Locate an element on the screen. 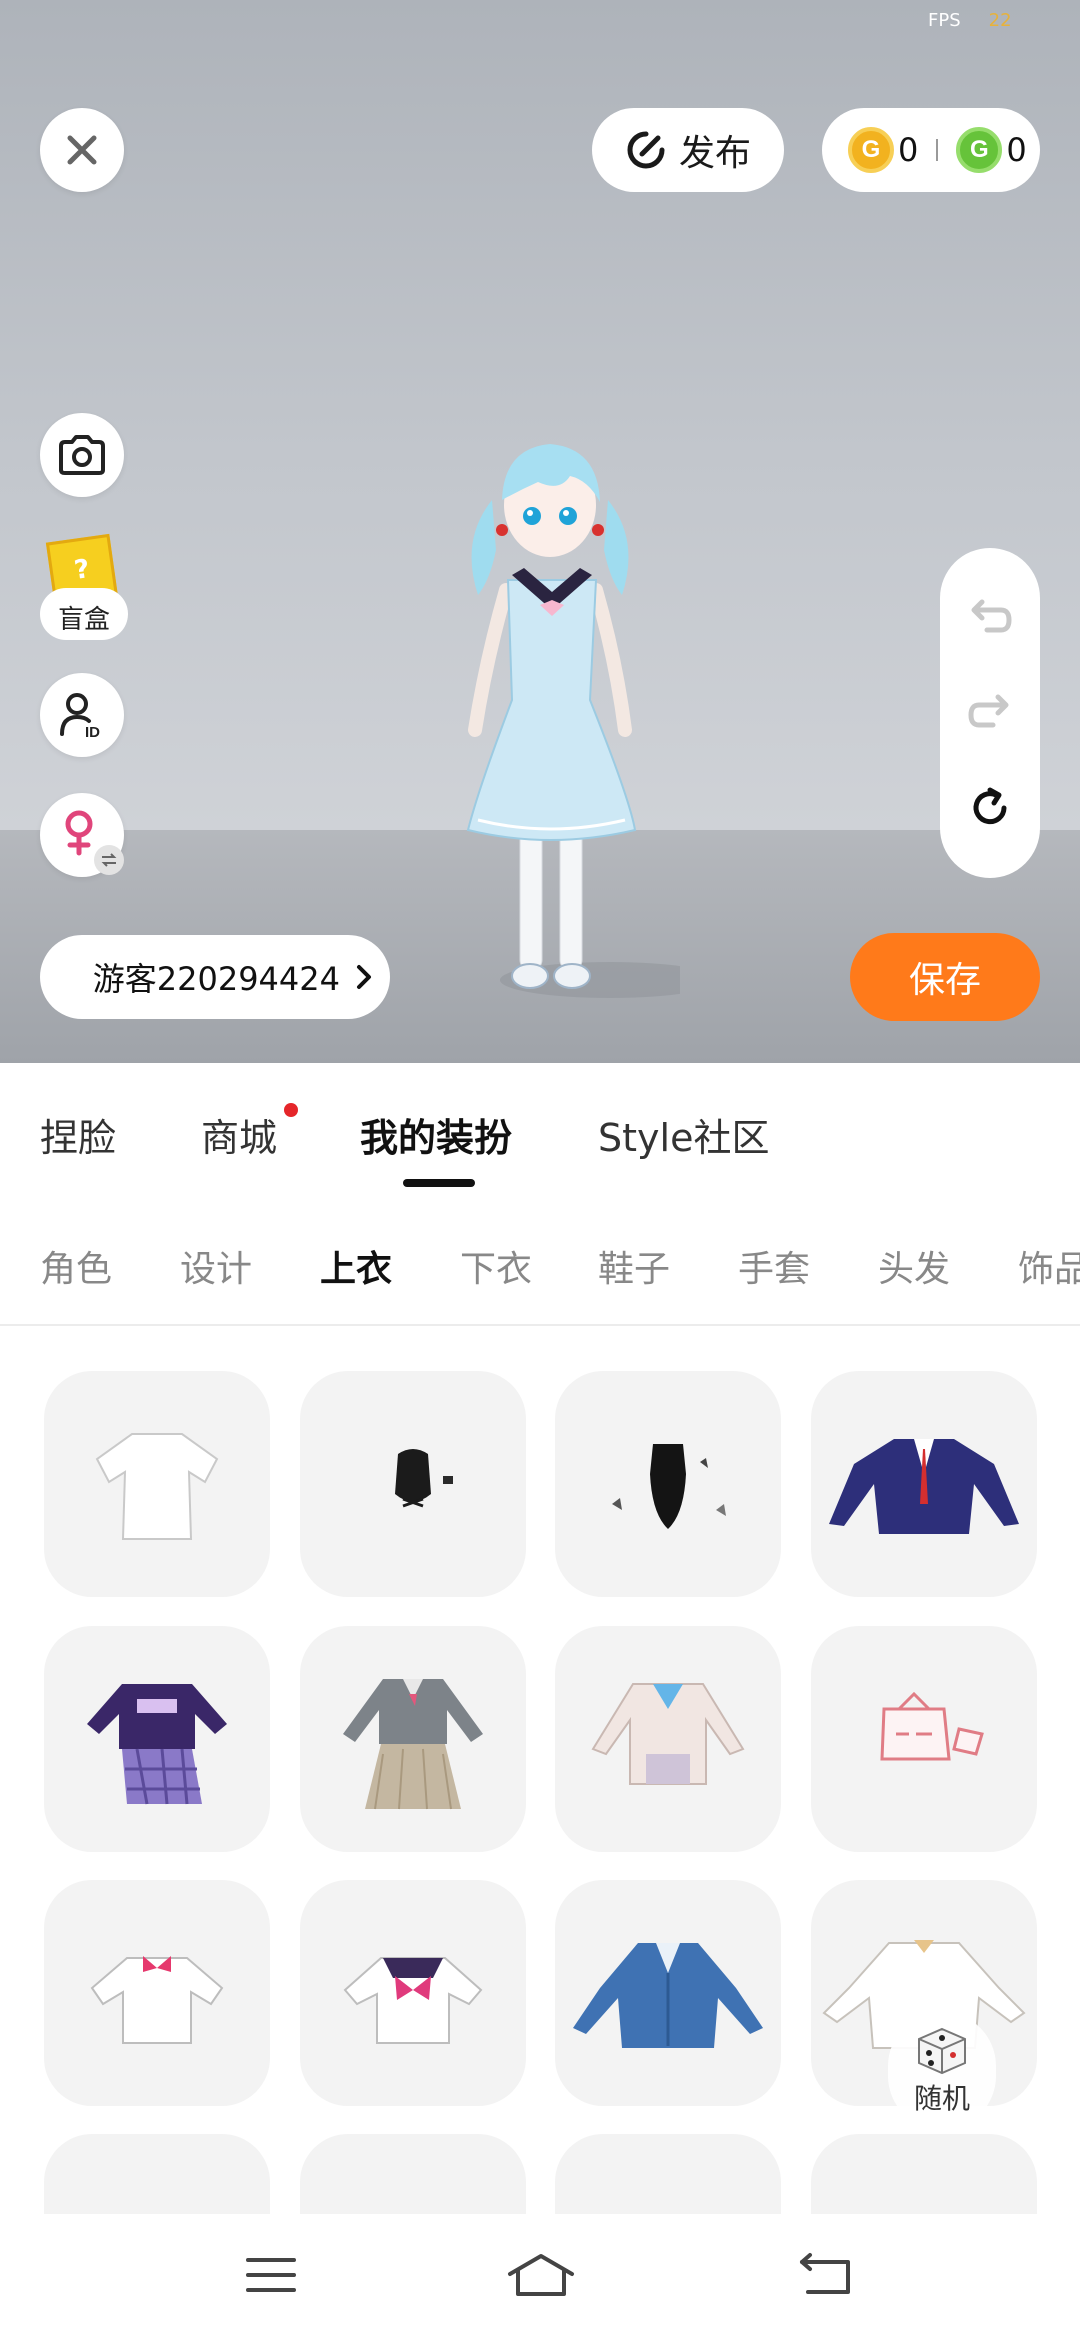  avatar-id-button: ID is located at coordinates (82, 715).